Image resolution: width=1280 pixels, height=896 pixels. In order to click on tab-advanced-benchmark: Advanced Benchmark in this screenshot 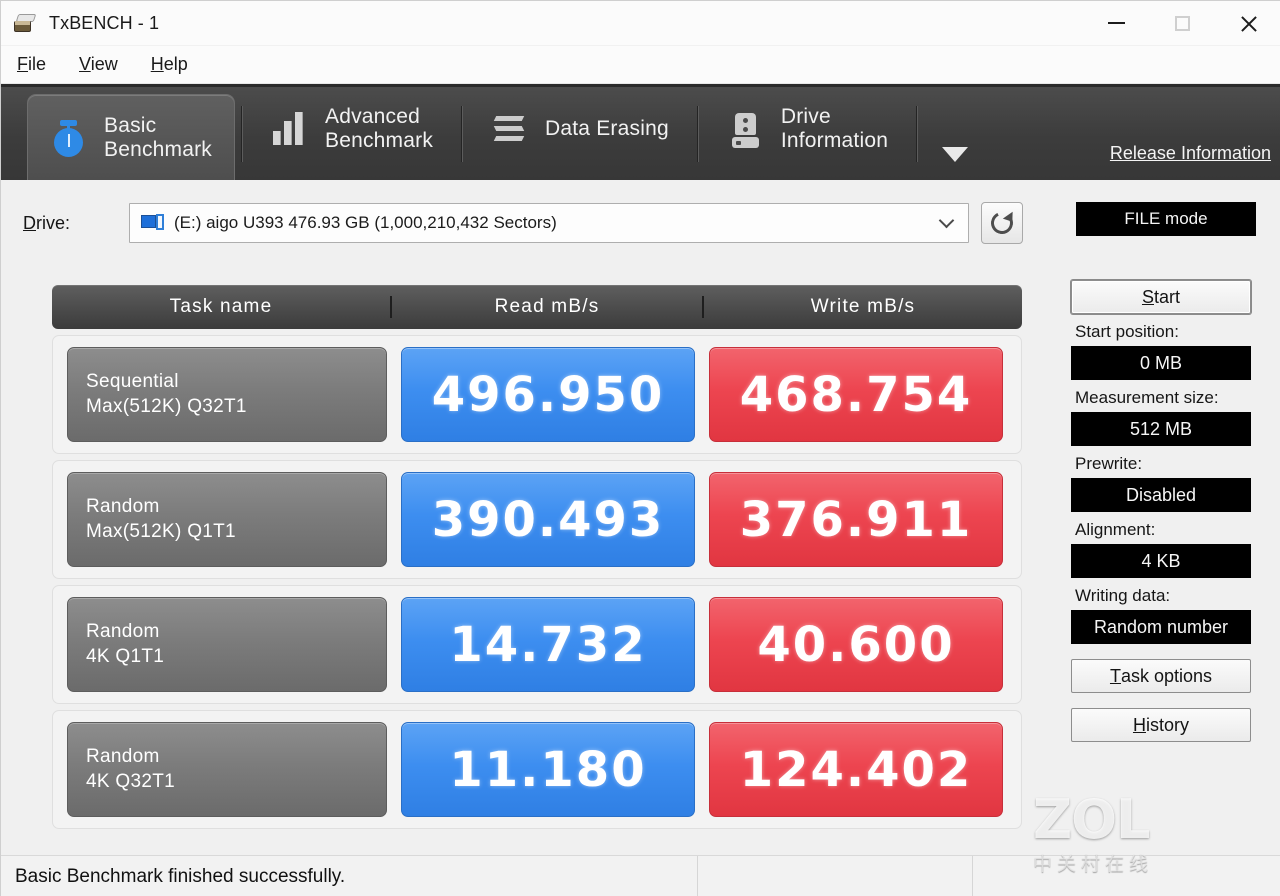, I will do `click(352, 129)`.